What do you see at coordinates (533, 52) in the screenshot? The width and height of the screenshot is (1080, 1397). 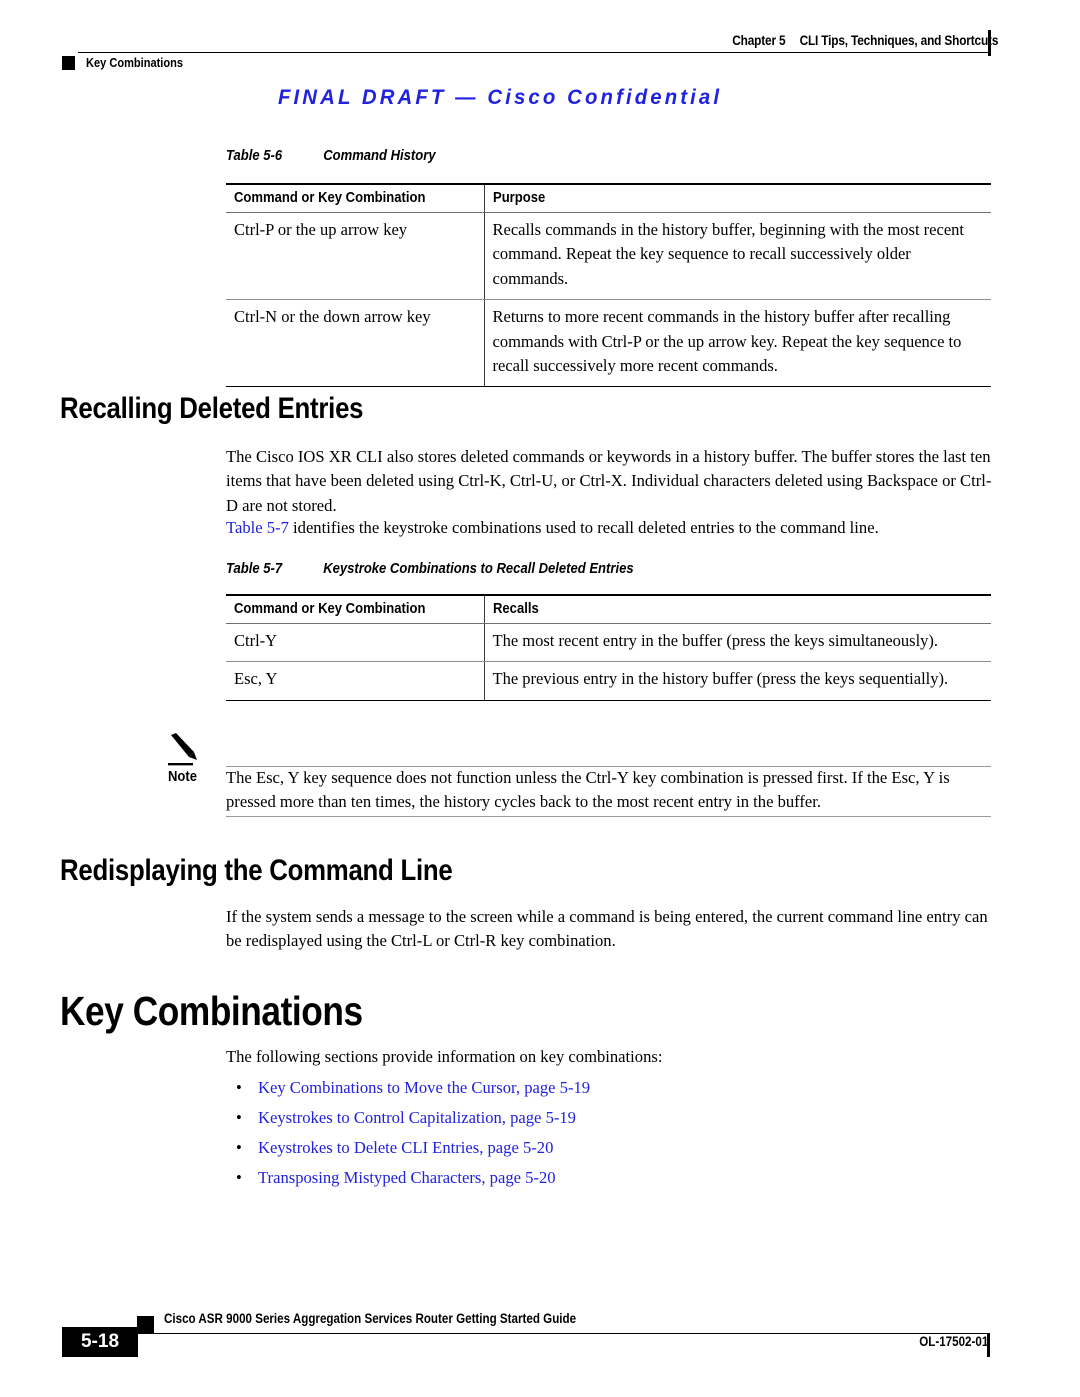 I see `header-rule` at bounding box center [533, 52].